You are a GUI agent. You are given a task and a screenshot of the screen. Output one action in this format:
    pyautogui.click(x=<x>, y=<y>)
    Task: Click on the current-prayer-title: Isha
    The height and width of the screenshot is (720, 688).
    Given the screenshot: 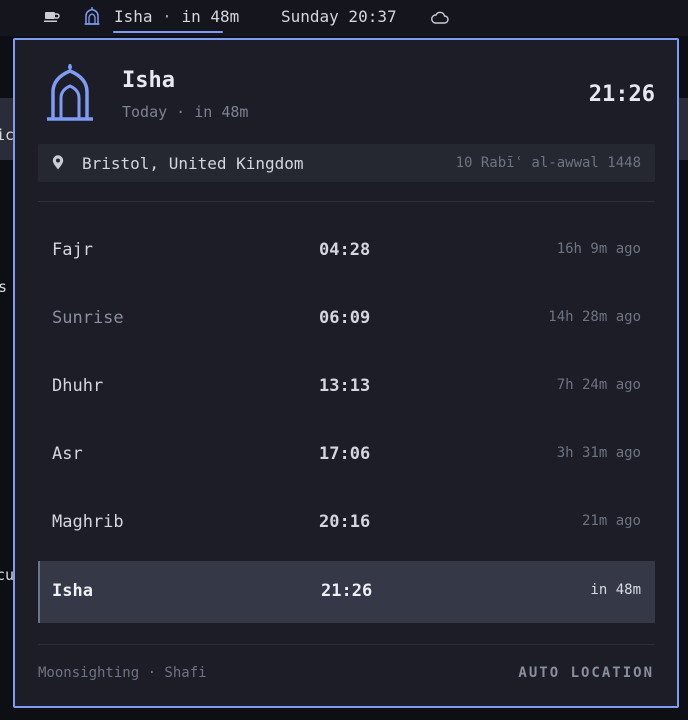 What is the action you would take?
    pyautogui.click(x=148, y=80)
    